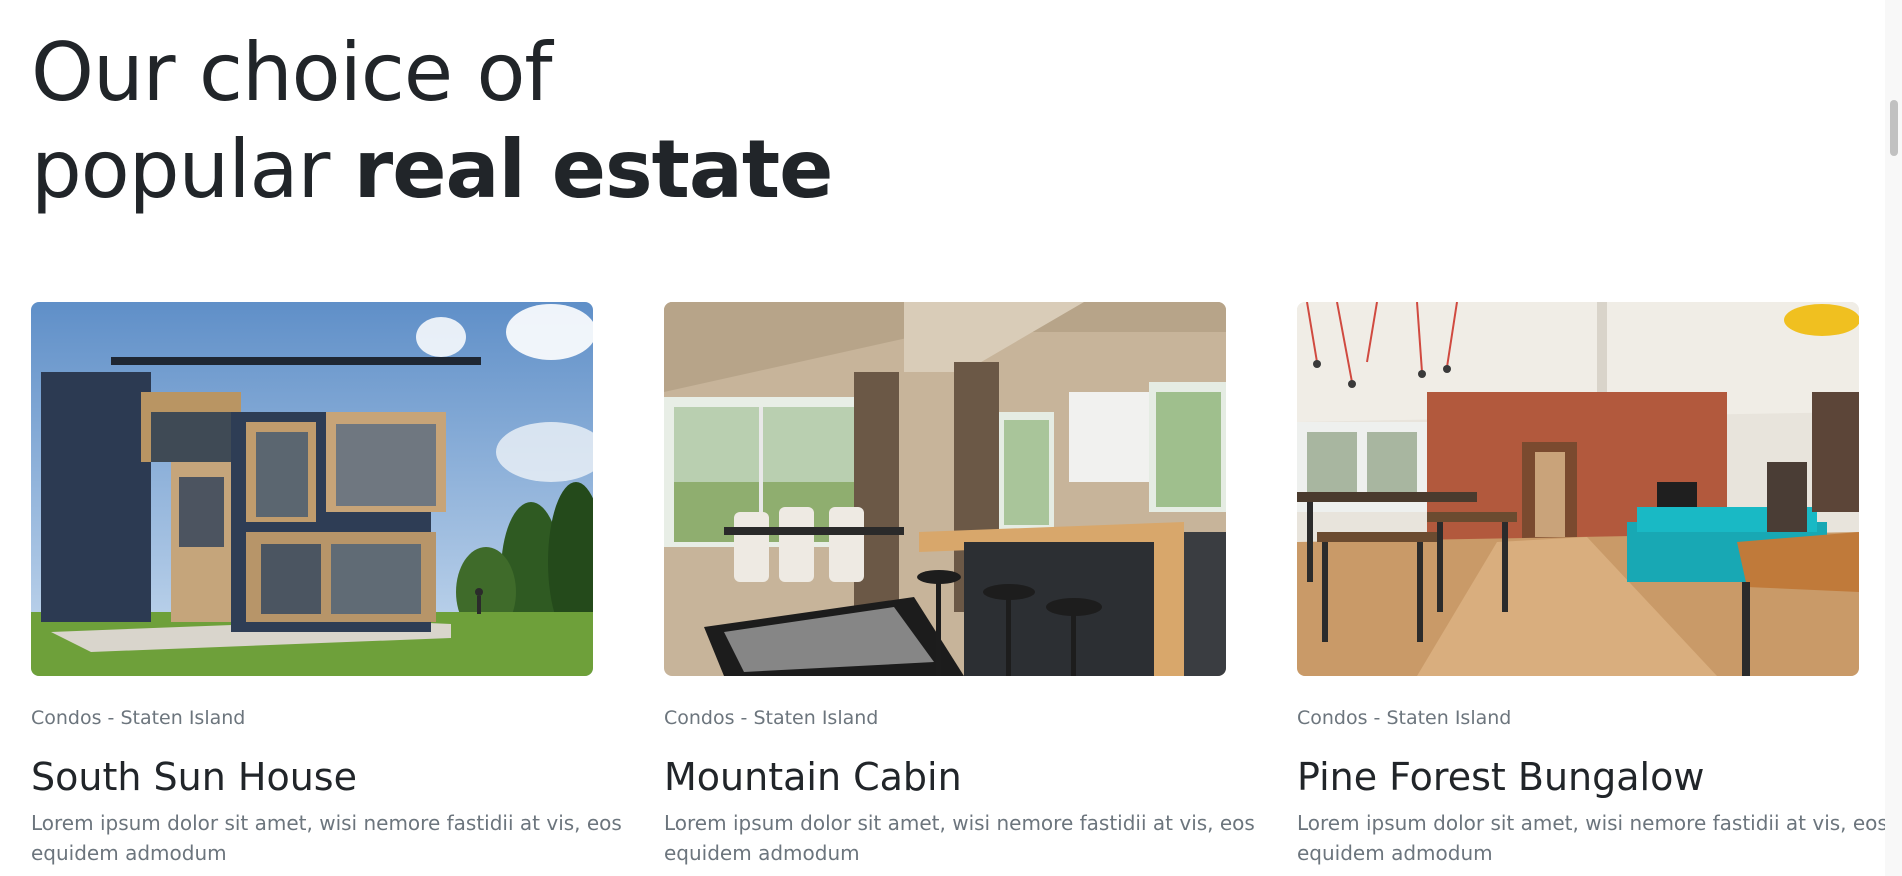 The width and height of the screenshot is (1902, 876). I want to click on property-image-loft-living-room, so click(1578, 489).